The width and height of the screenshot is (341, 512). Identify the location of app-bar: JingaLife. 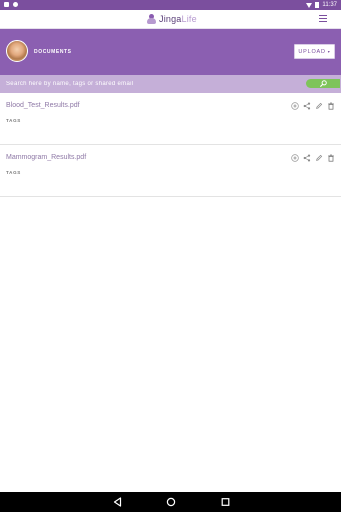
(170, 19).